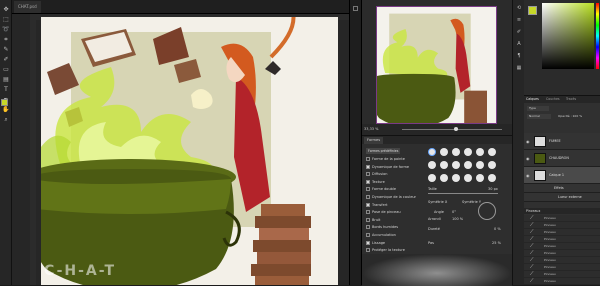 This screenshot has width=600, height=286. I want to click on brush-option: Forme double, so click(381, 189).